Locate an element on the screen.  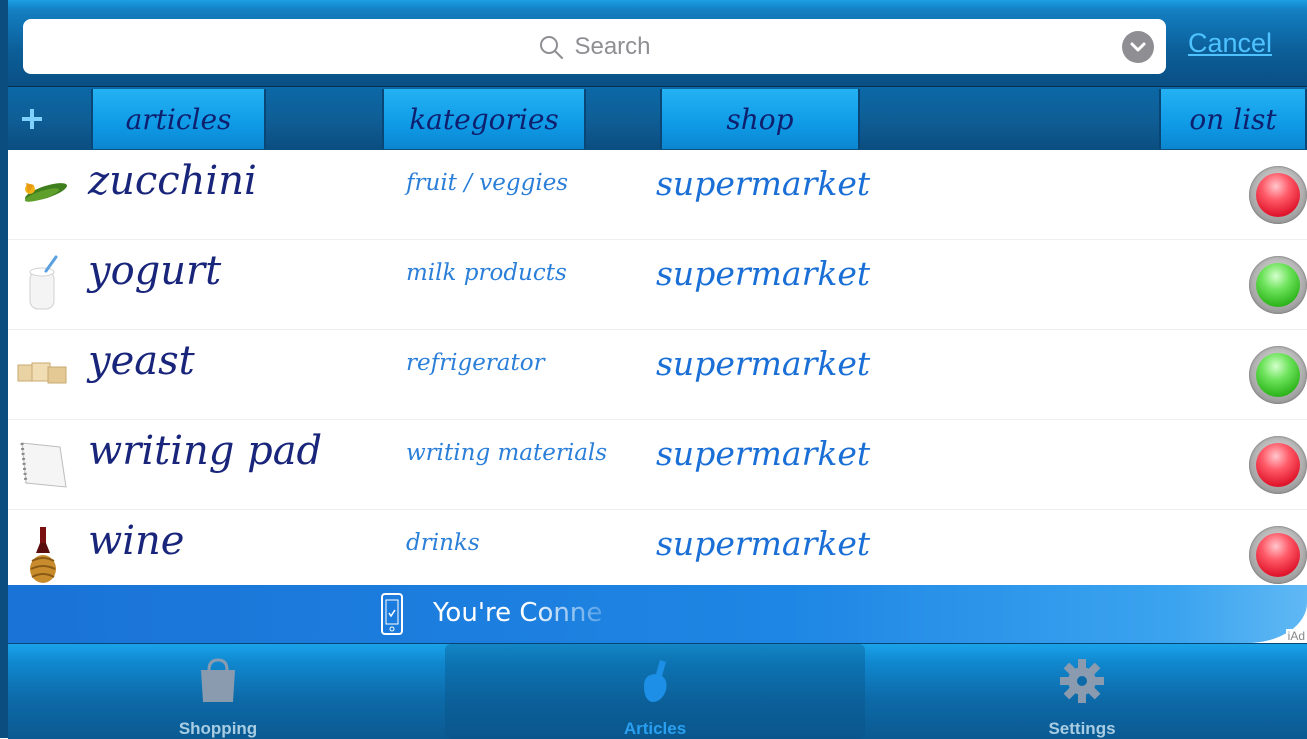
article-name: zucchini is located at coordinates (172, 181).